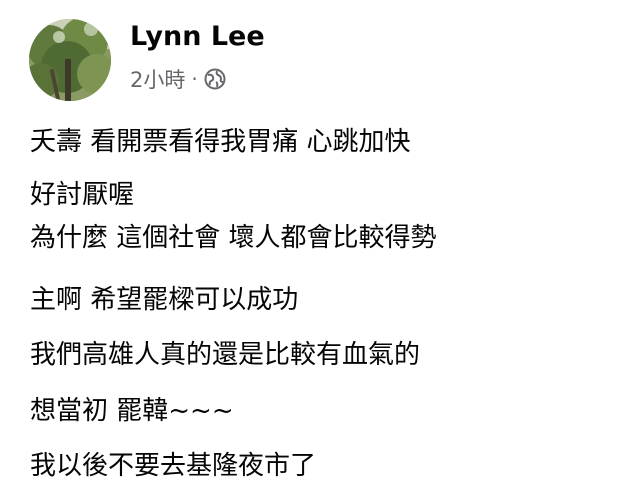 The image size is (640, 493). Describe the element at coordinates (82, 195) in the screenshot. I see `message-line: 好討厭喔` at that location.